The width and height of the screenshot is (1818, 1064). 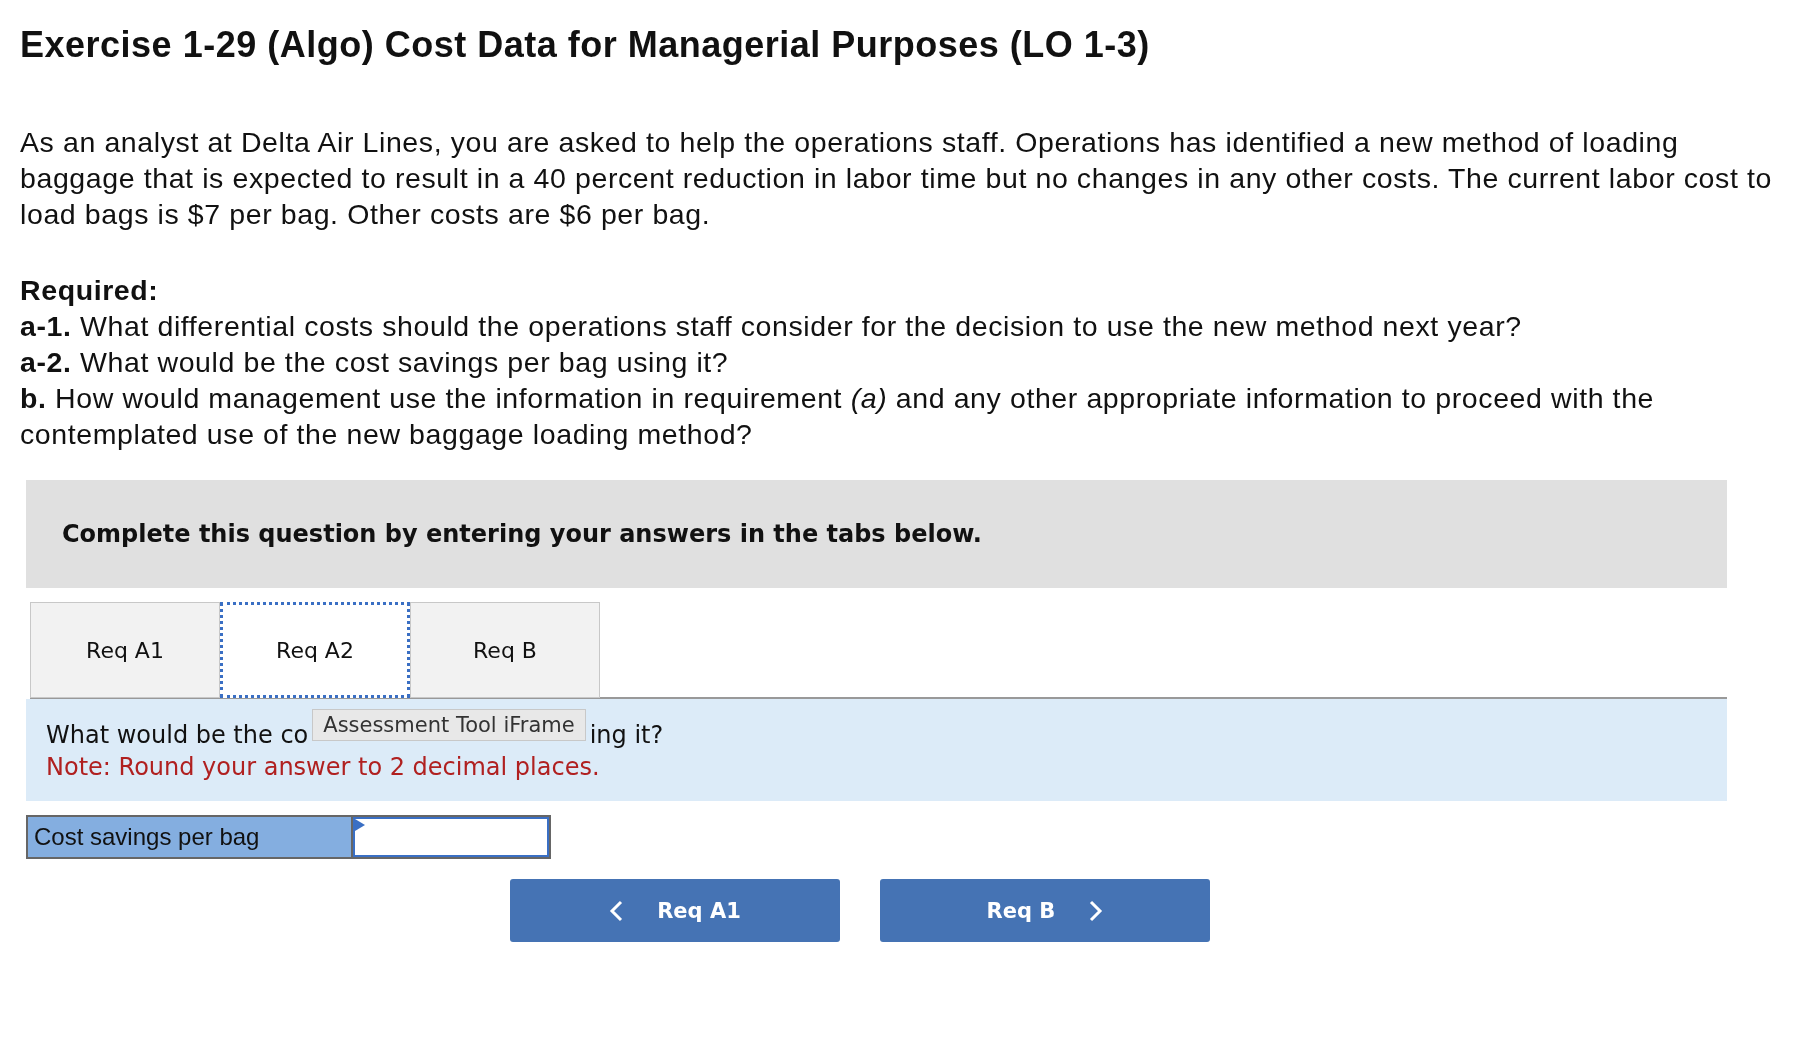 What do you see at coordinates (585, 45) in the screenshot?
I see `page-title: Exercise 1-29 (Algo) Cost Data for Managerial Purposes (LO 1-3)` at bounding box center [585, 45].